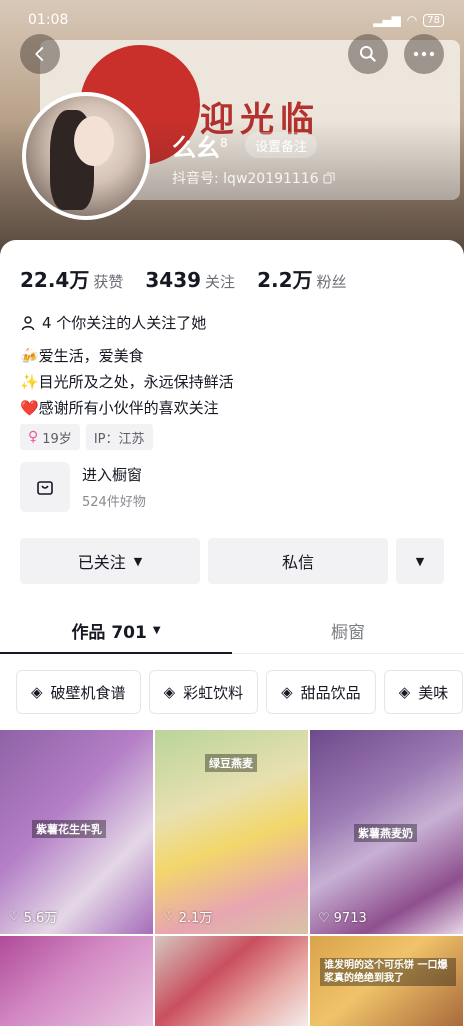 The image size is (464, 1026). I want to click on bio-line: ✨目光所及之处，永远保持鲜活, so click(127, 382).